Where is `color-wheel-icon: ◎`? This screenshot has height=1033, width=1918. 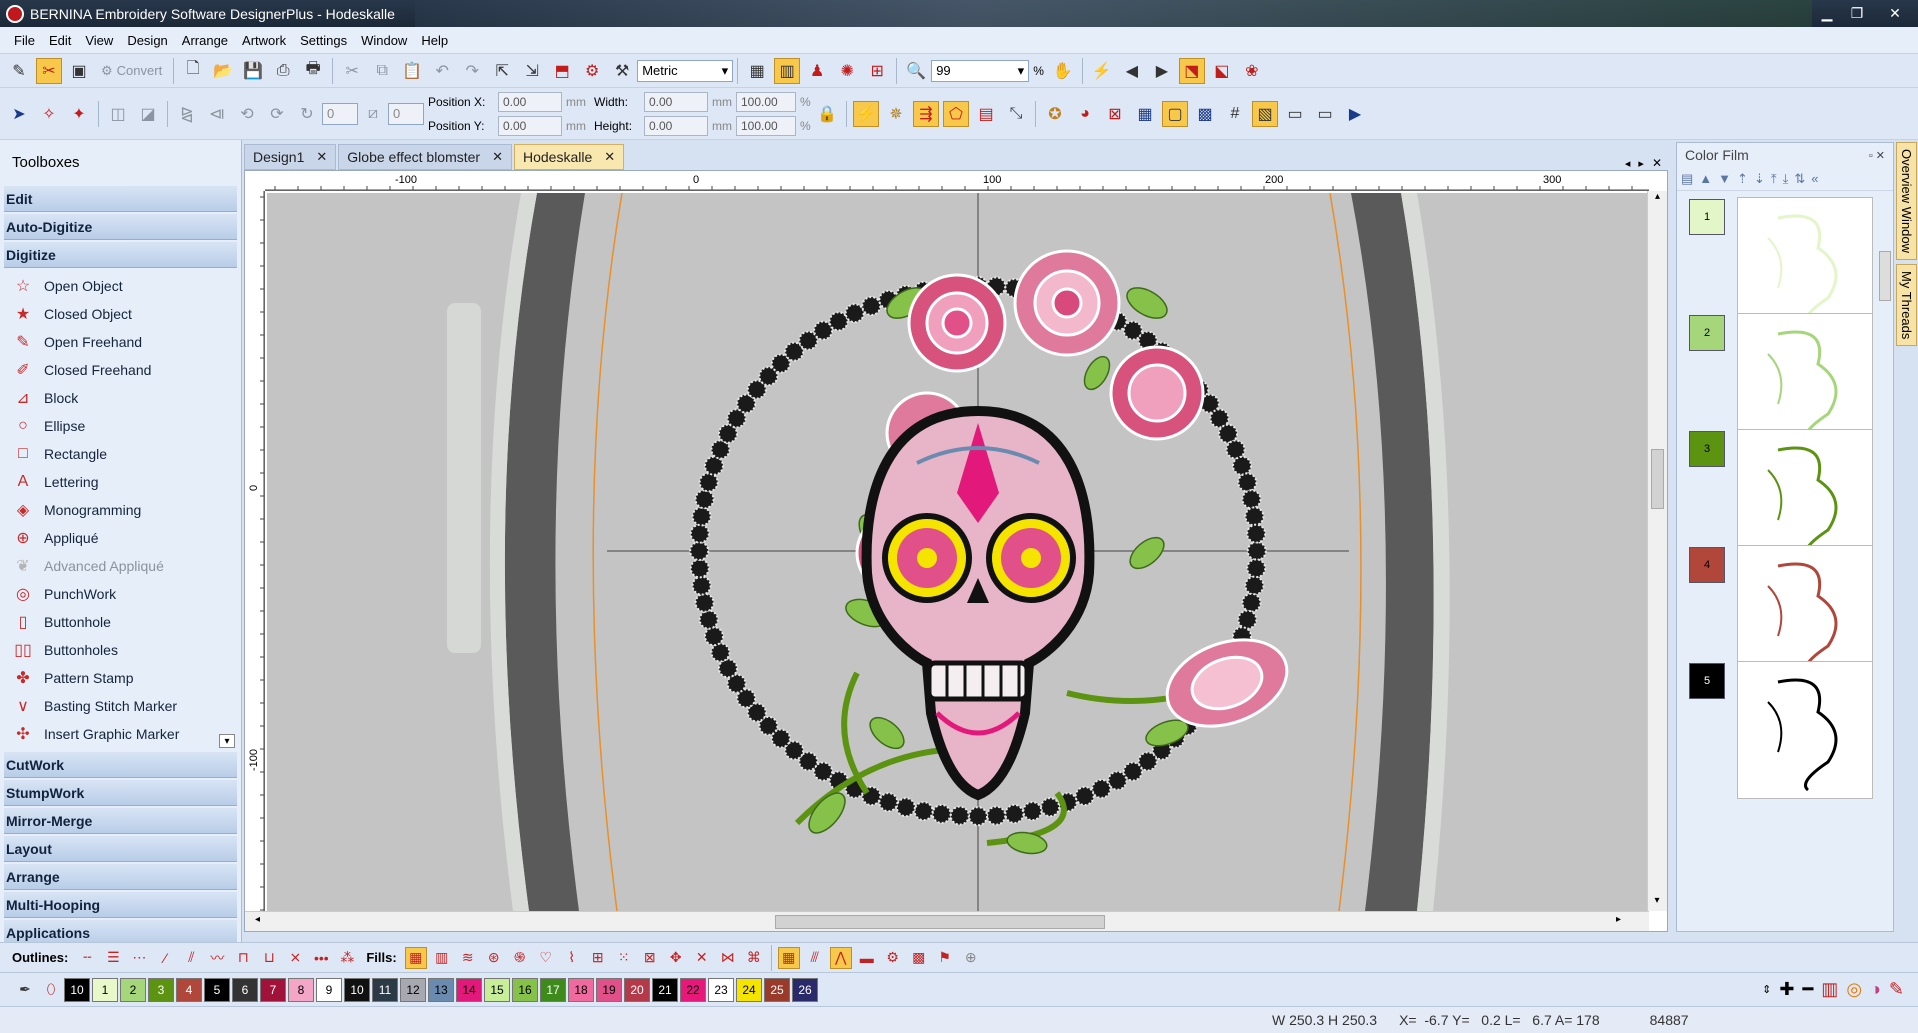 color-wheel-icon: ◎ is located at coordinates (1854, 989).